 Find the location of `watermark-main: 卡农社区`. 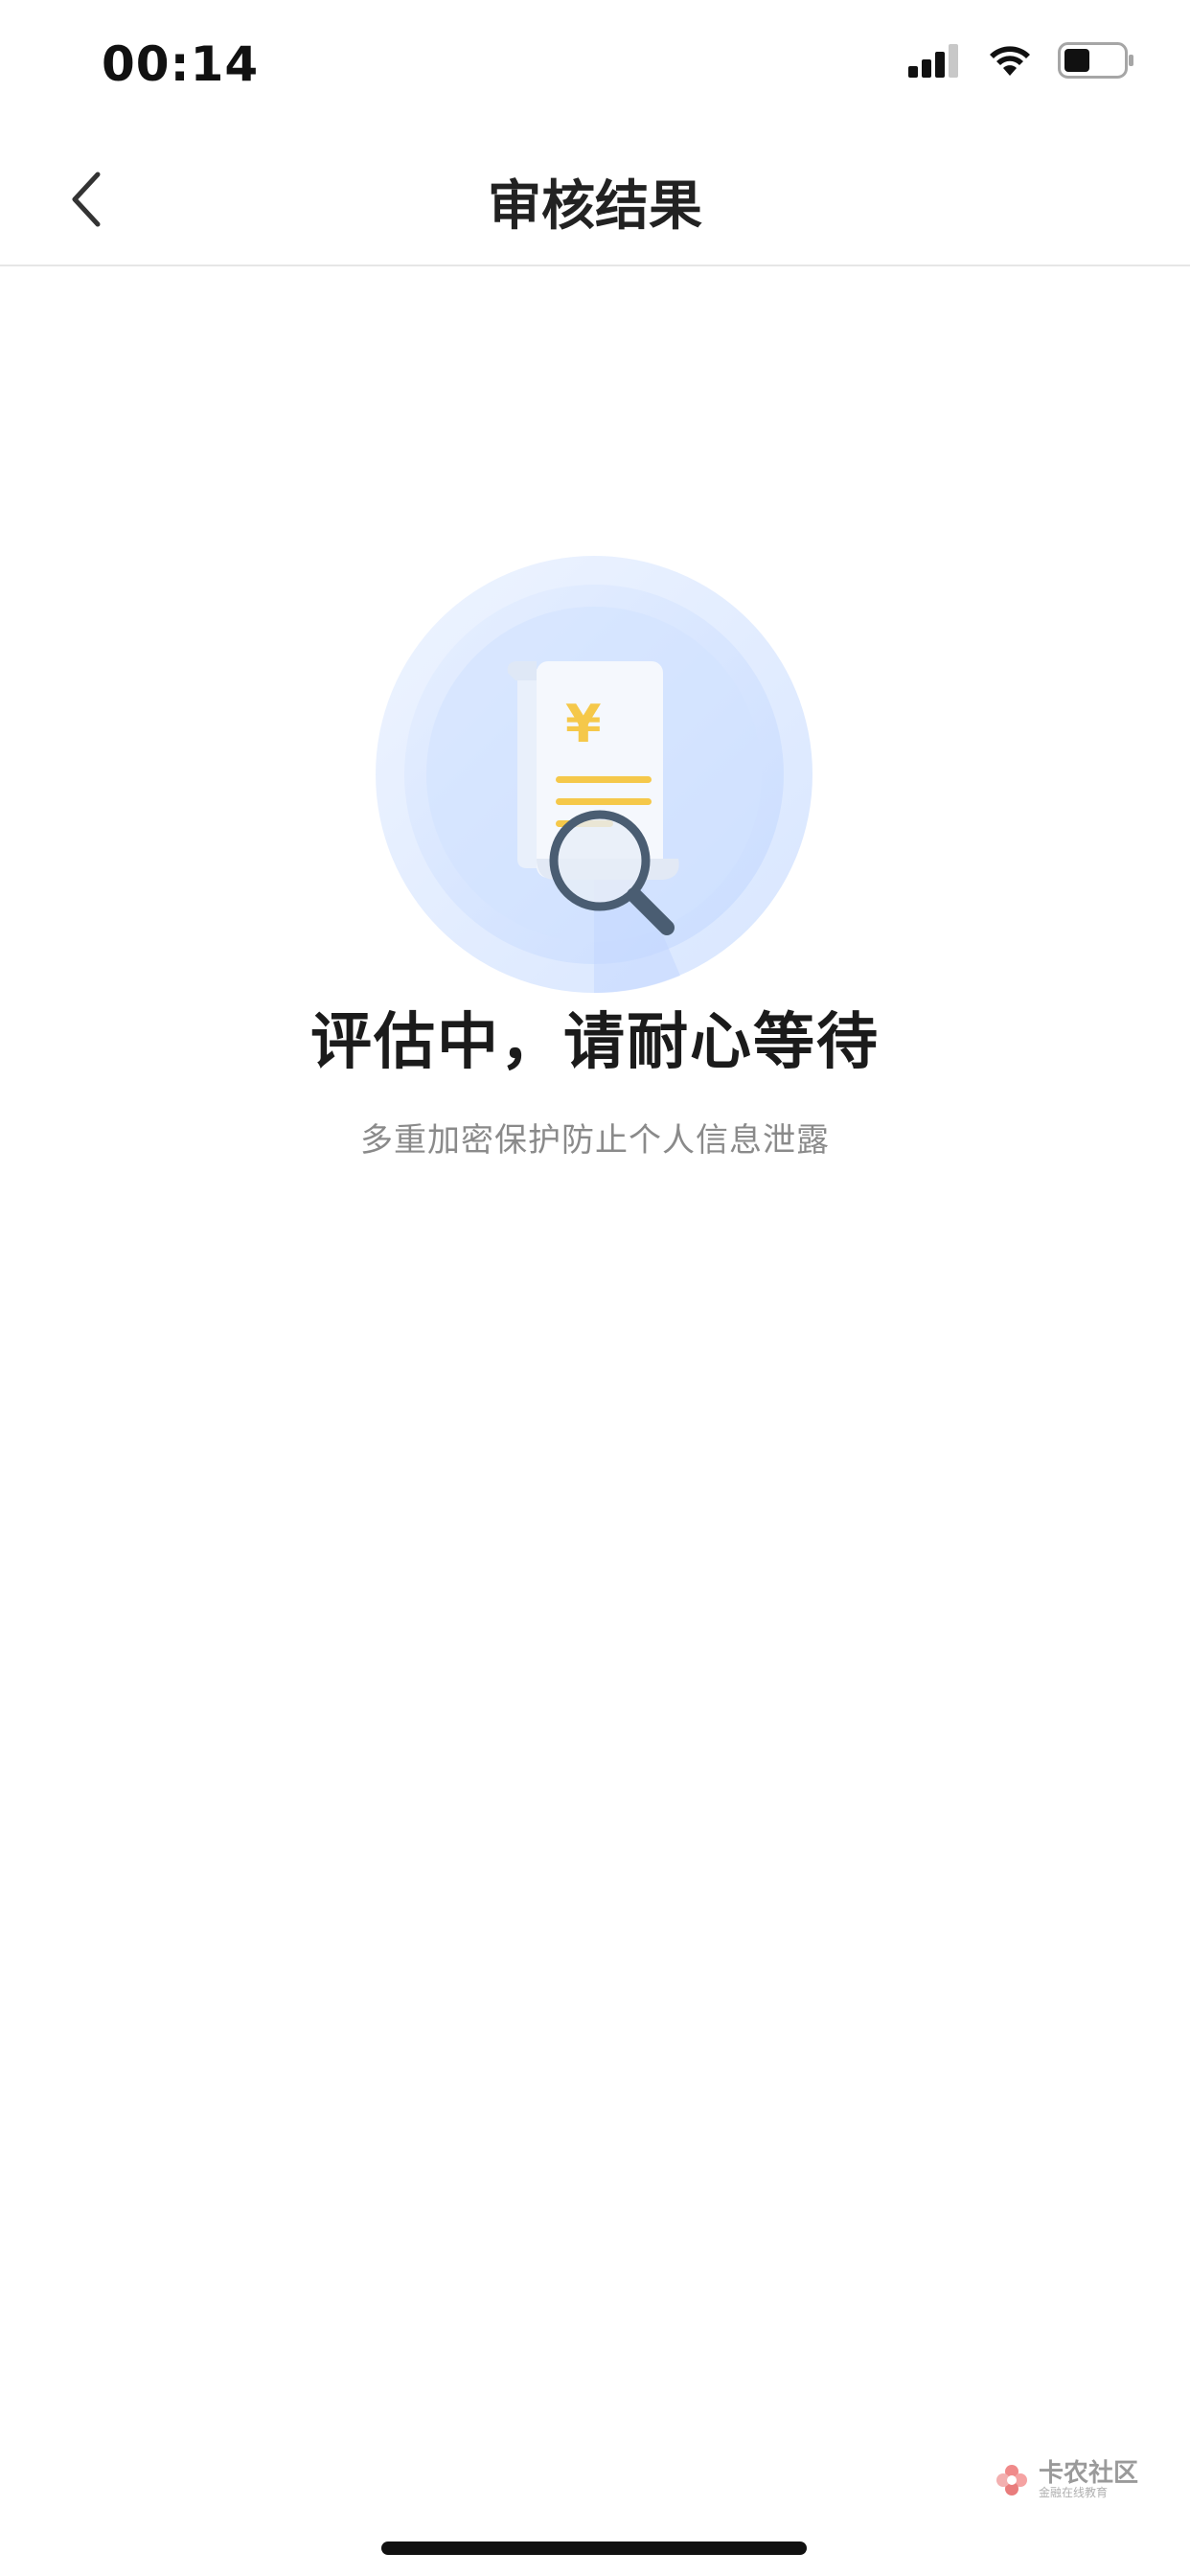

watermark-main: 卡农社区 is located at coordinates (1088, 2474).